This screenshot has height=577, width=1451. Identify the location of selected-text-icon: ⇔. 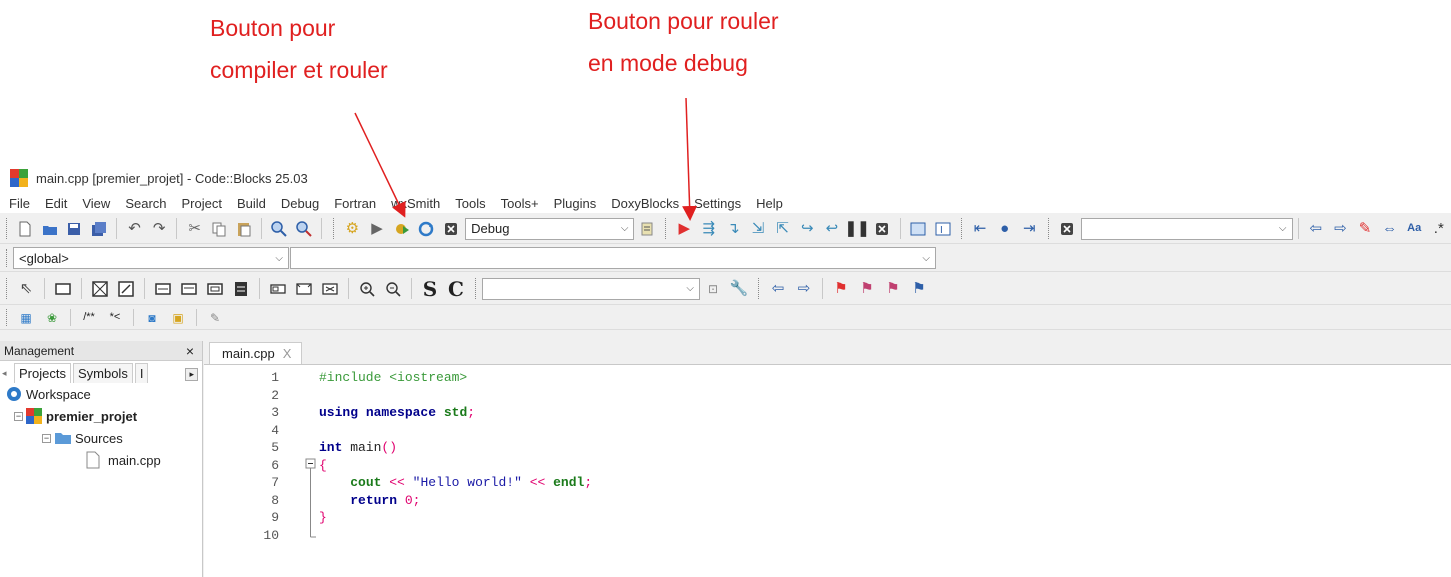
(1389, 229).